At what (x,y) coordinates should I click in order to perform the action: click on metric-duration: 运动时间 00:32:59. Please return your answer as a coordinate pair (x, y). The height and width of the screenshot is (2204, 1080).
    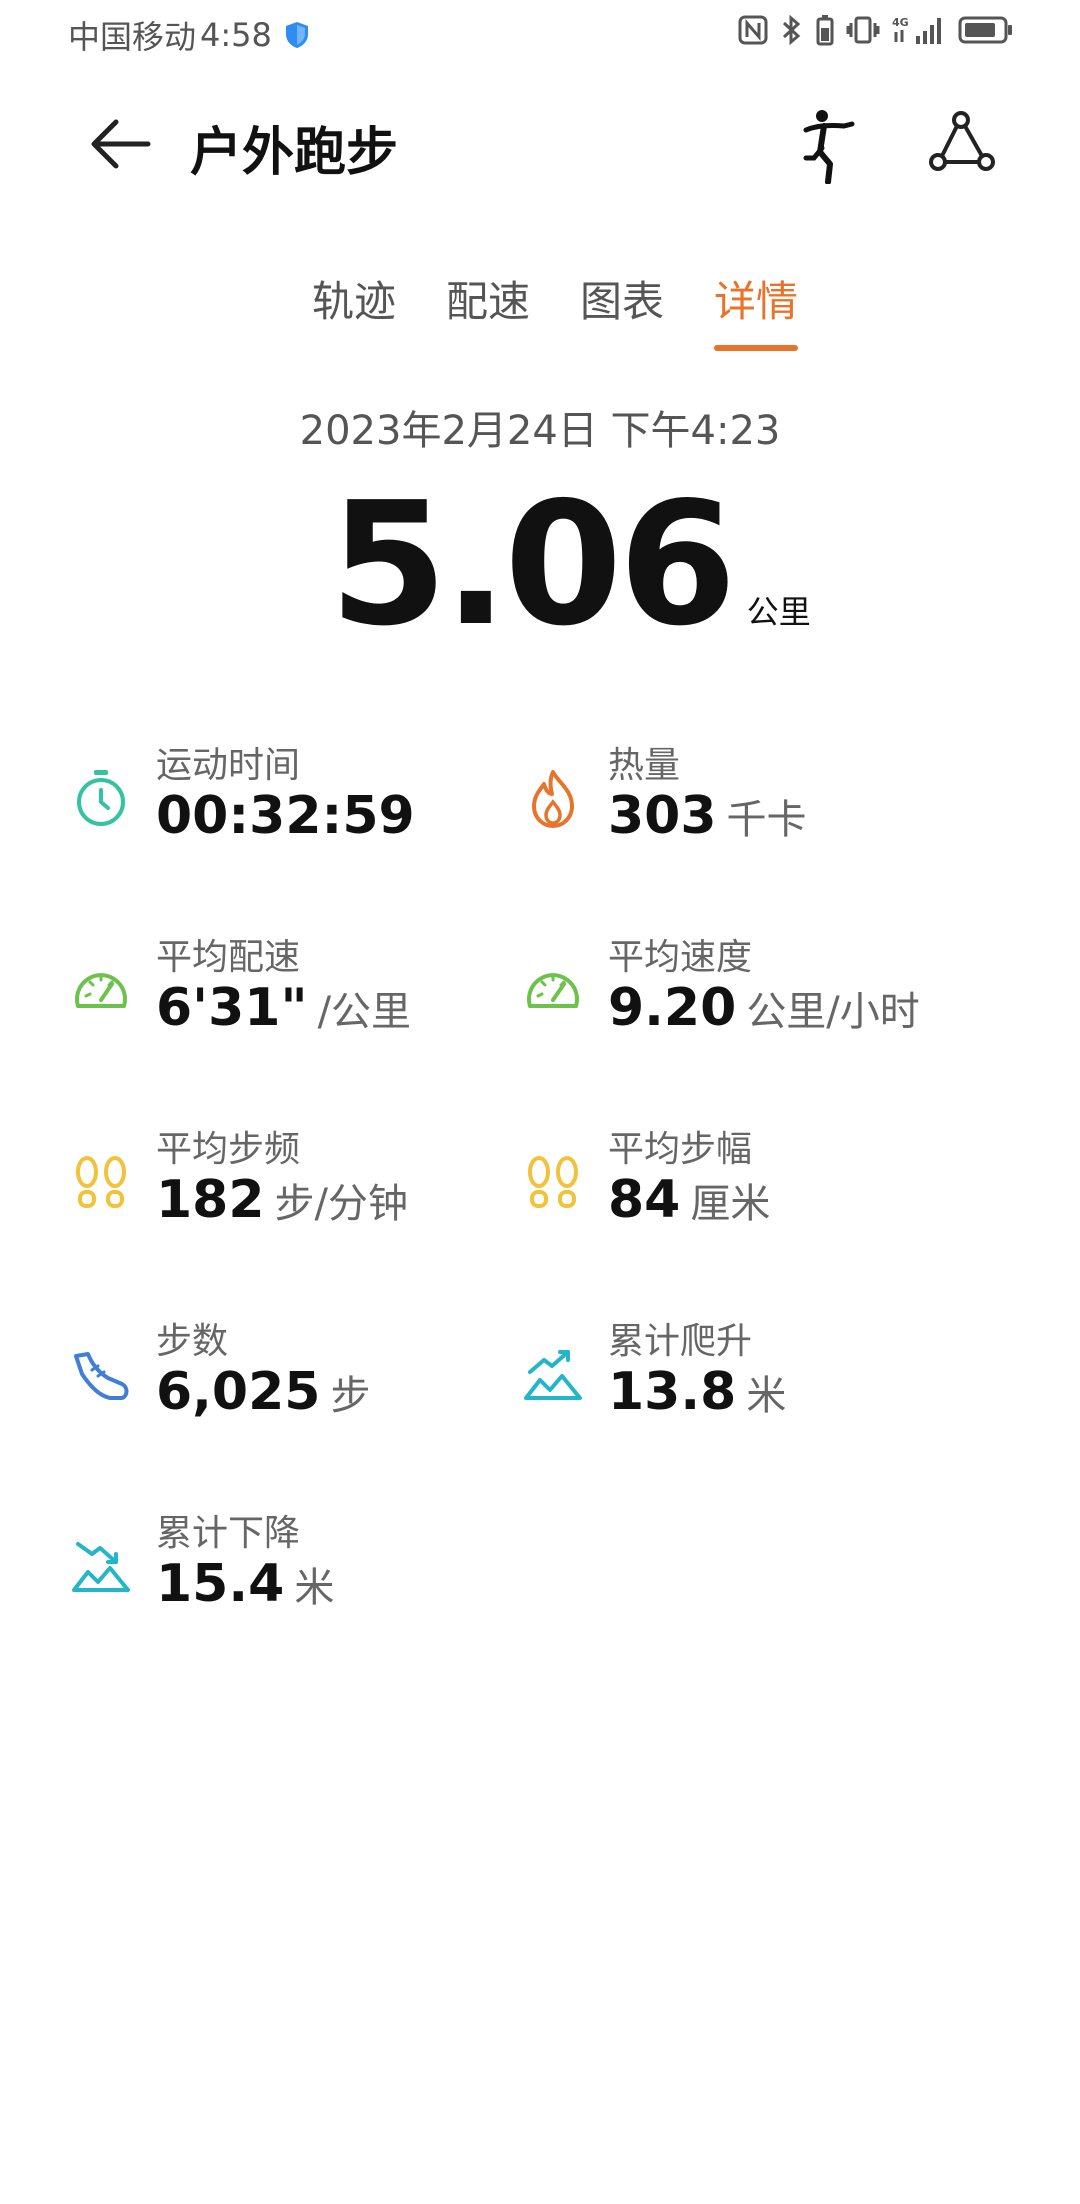
    Looking at the image, I should click on (290, 801).